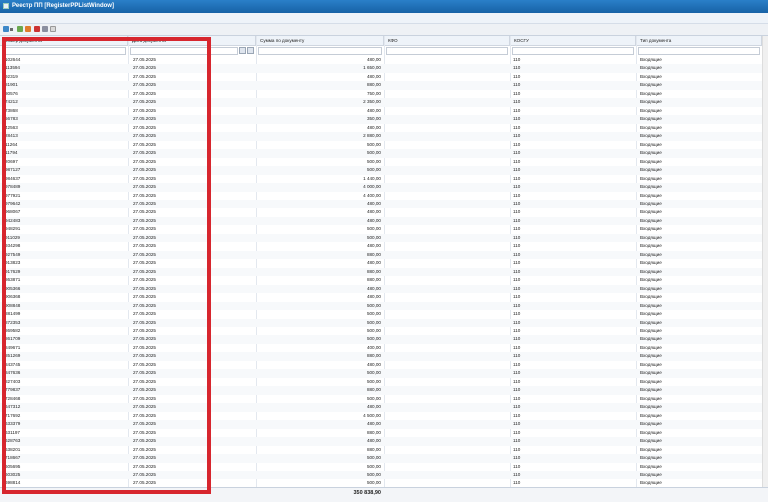 The image size is (768, 502). What do you see at coordinates (573, 41) in the screenshot?
I see `header-kosgu: КОСГУ` at bounding box center [573, 41].